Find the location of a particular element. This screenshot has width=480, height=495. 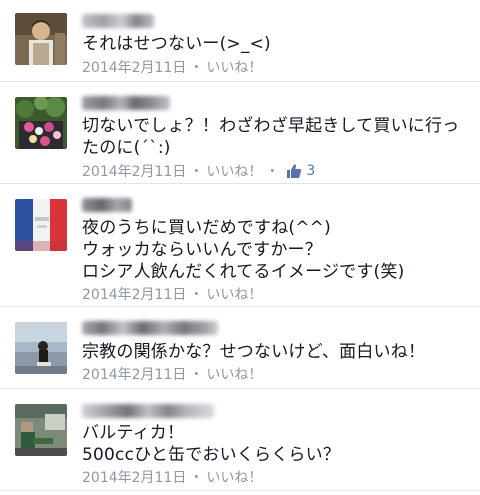

comment-text: 切ないでしょ？！わざわざ早起きして買いに行ったのに(´`:) is located at coordinates (271, 137).